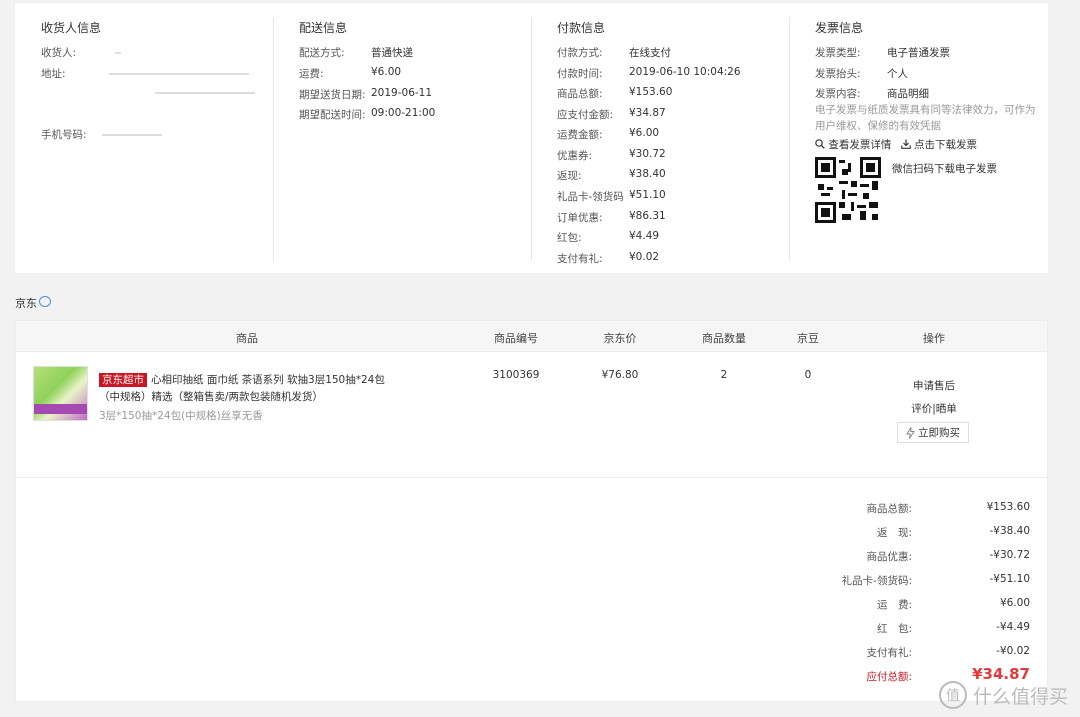 Image resolution: width=1080 pixels, height=717 pixels. Describe the element at coordinates (620, 375) in the screenshot. I see `product-price: ¥76.80` at that location.